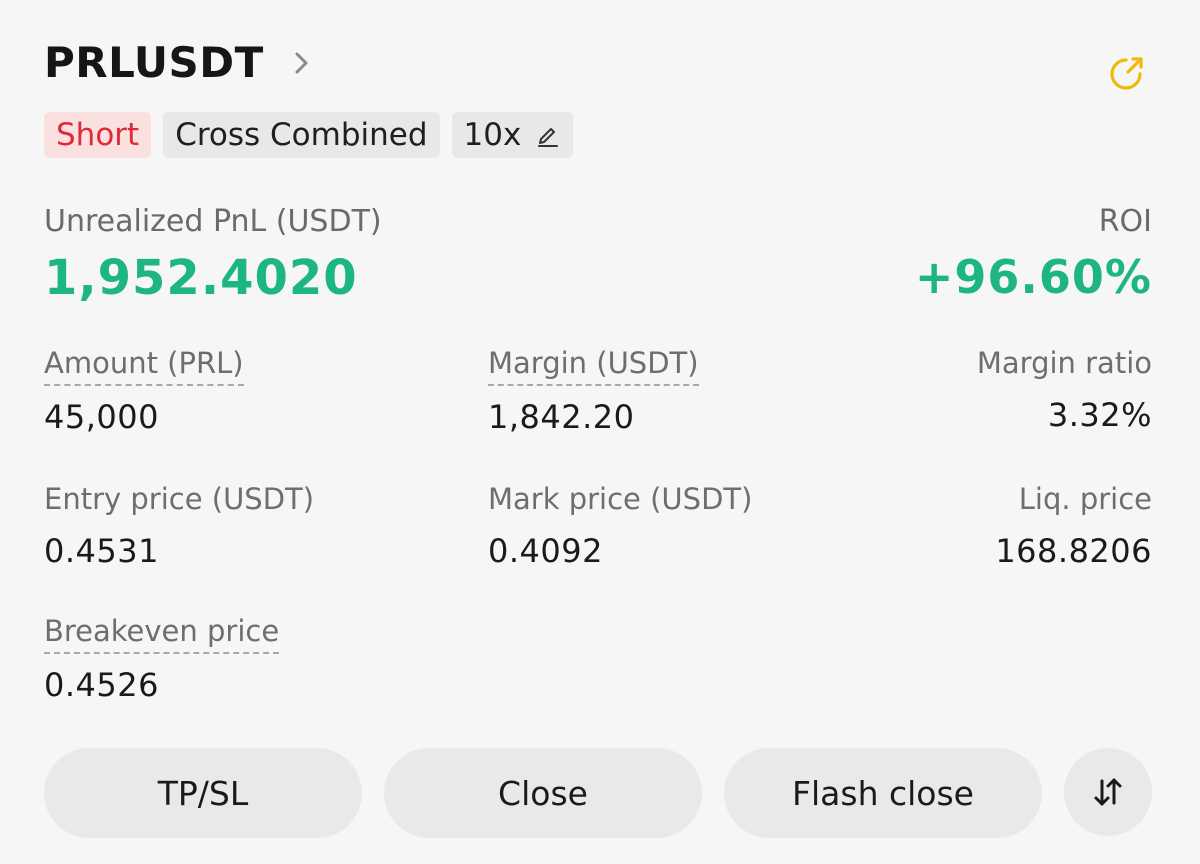 This screenshot has height=864, width=1200. What do you see at coordinates (301, 135) in the screenshot?
I see `margin-mode-badge: Cross Combined` at bounding box center [301, 135].